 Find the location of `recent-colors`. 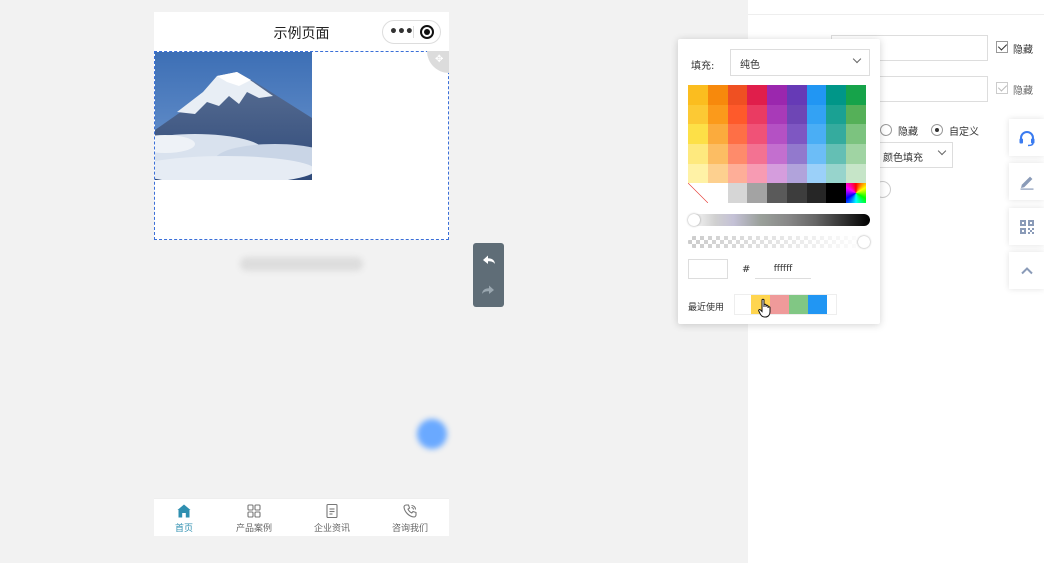

recent-colors is located at coordinates (785, 304).